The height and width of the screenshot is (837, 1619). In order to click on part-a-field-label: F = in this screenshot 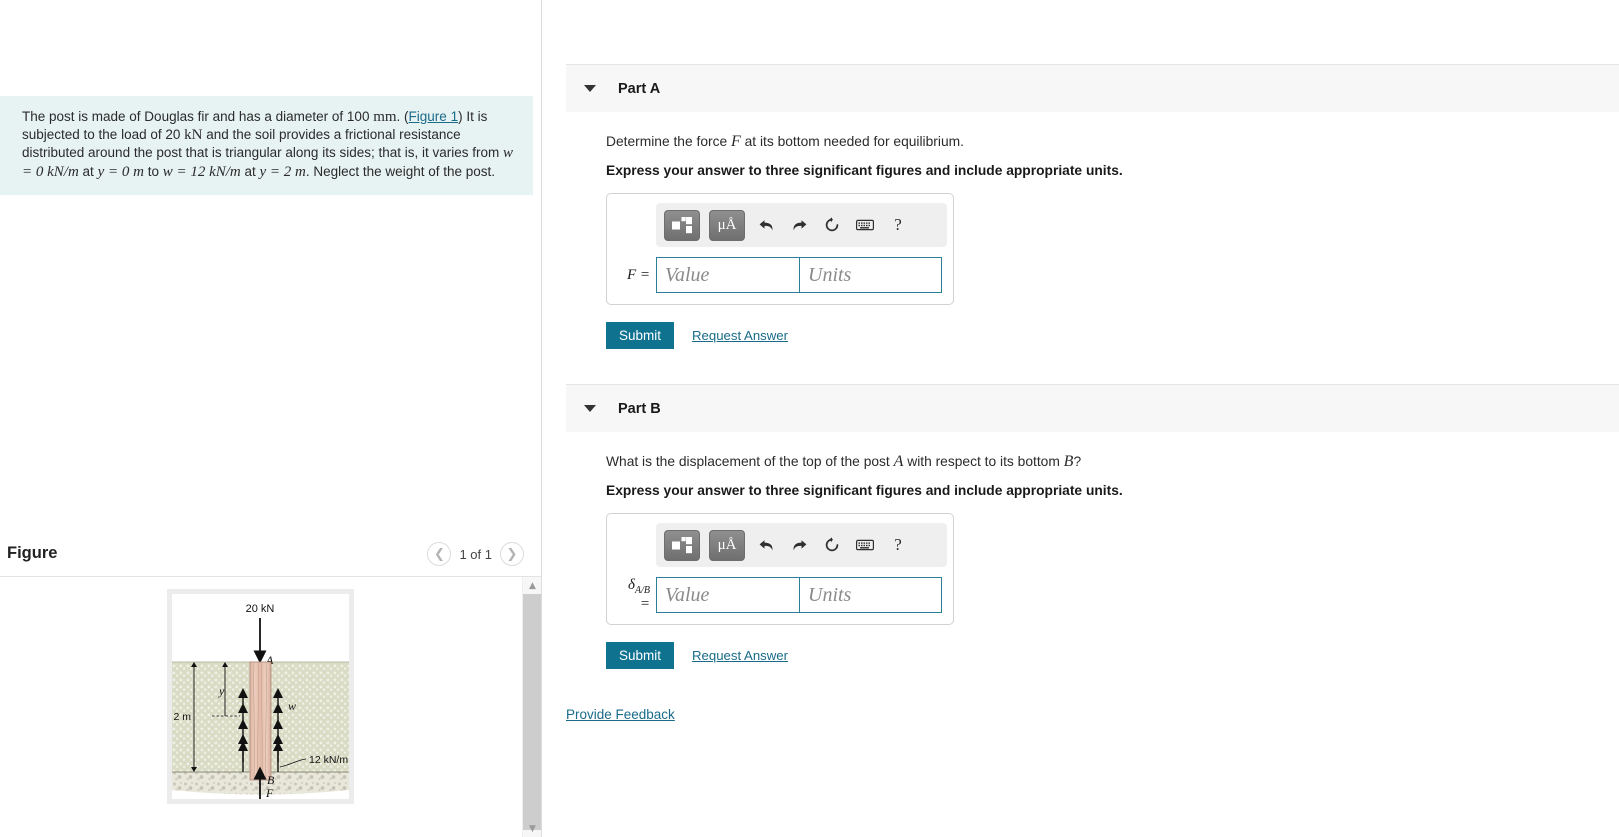, I will do `click(638, 274)`.